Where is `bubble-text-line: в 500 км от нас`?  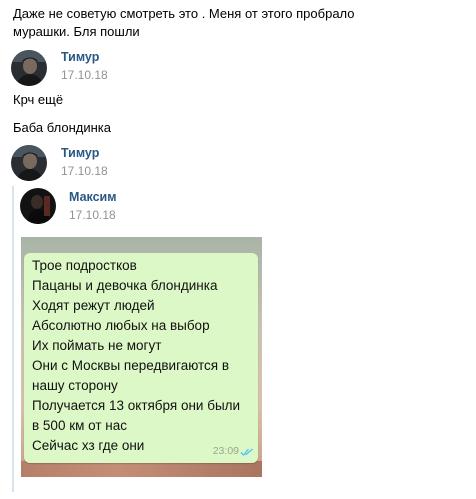
bubble-text-line: в 500 км от нас is located at coordinates (79, 425).